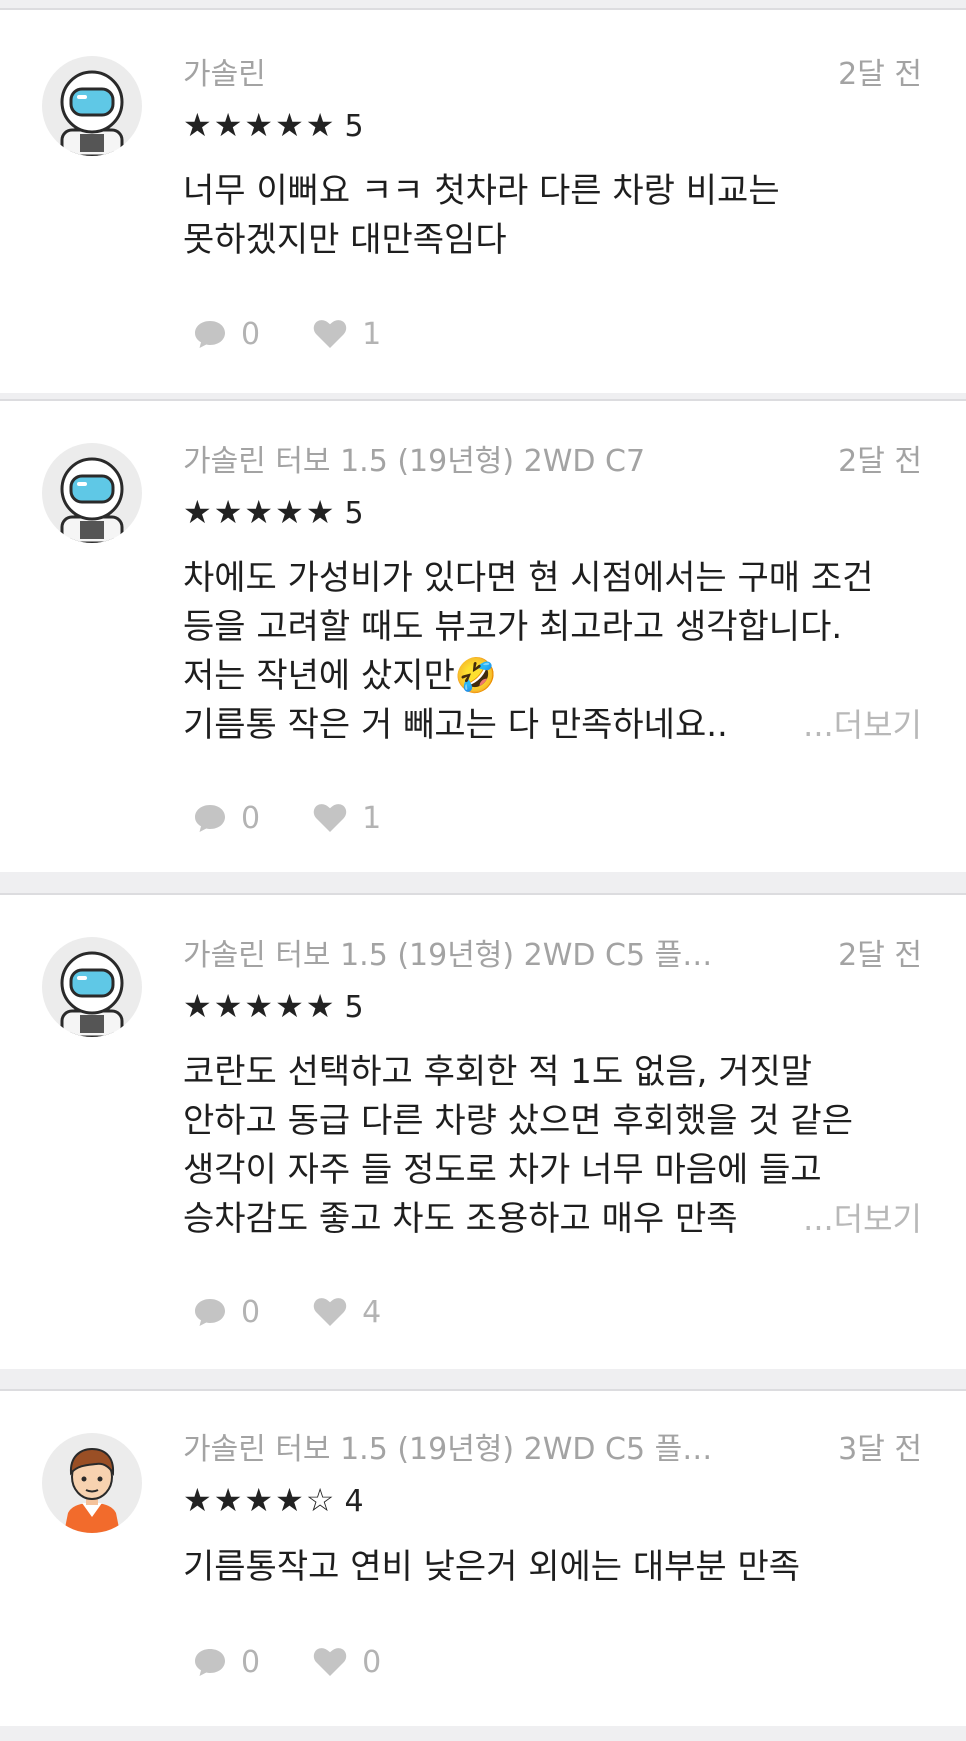  I want to click on review-date: 3달 전, so click(880, 1449).